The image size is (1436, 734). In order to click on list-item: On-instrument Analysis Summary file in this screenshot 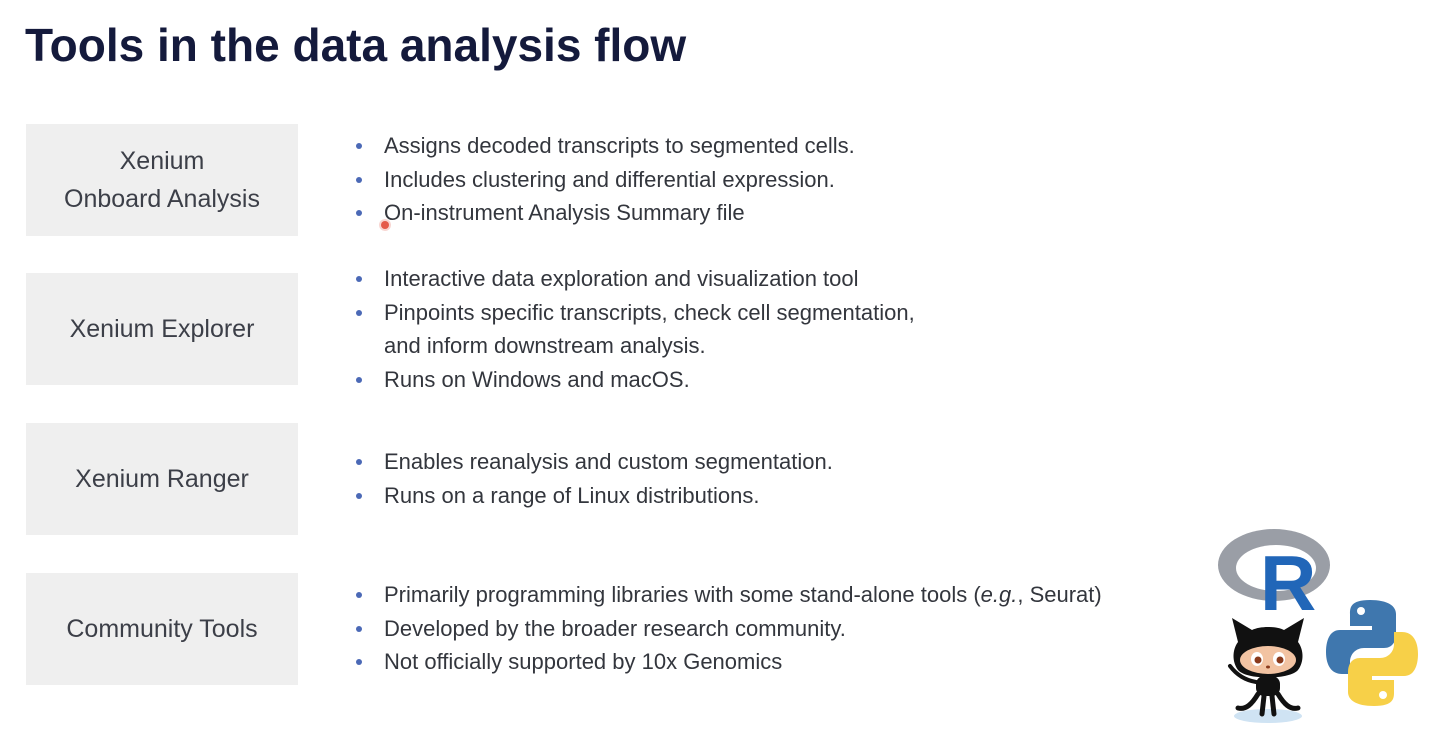, I will do `click(605, 213)`.